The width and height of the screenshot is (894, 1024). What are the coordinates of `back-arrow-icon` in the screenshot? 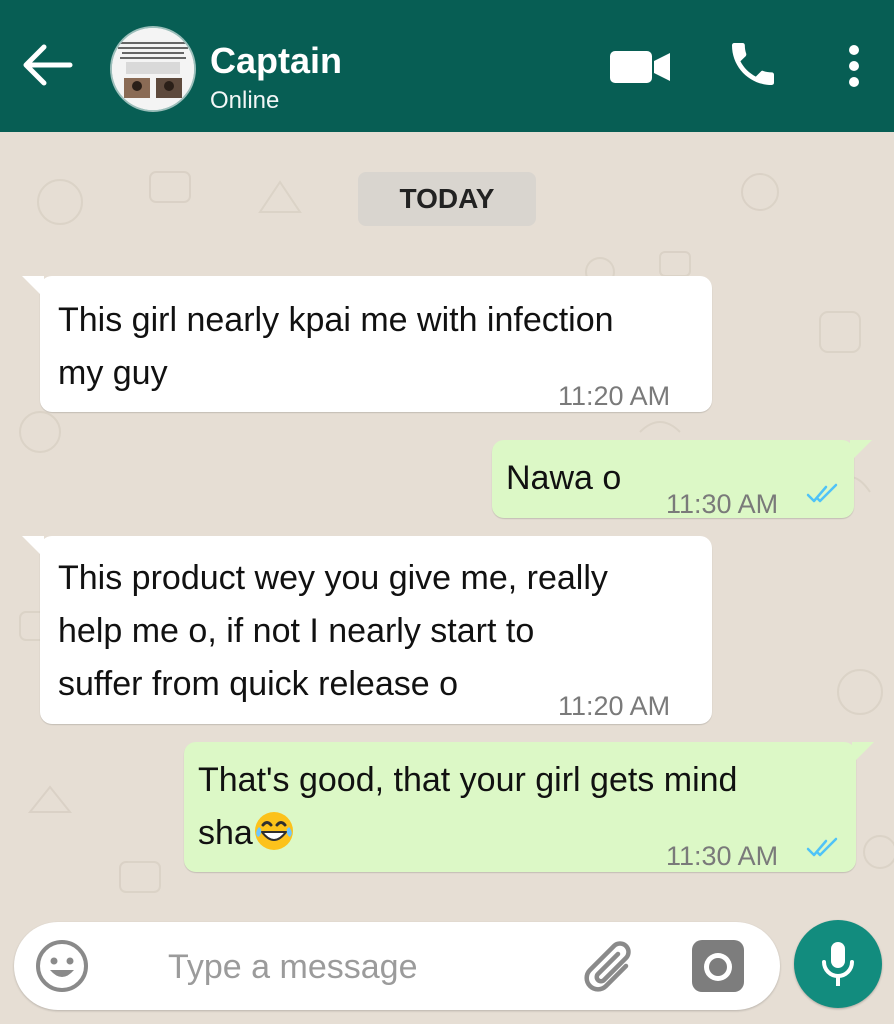 It's located at (47, 65).